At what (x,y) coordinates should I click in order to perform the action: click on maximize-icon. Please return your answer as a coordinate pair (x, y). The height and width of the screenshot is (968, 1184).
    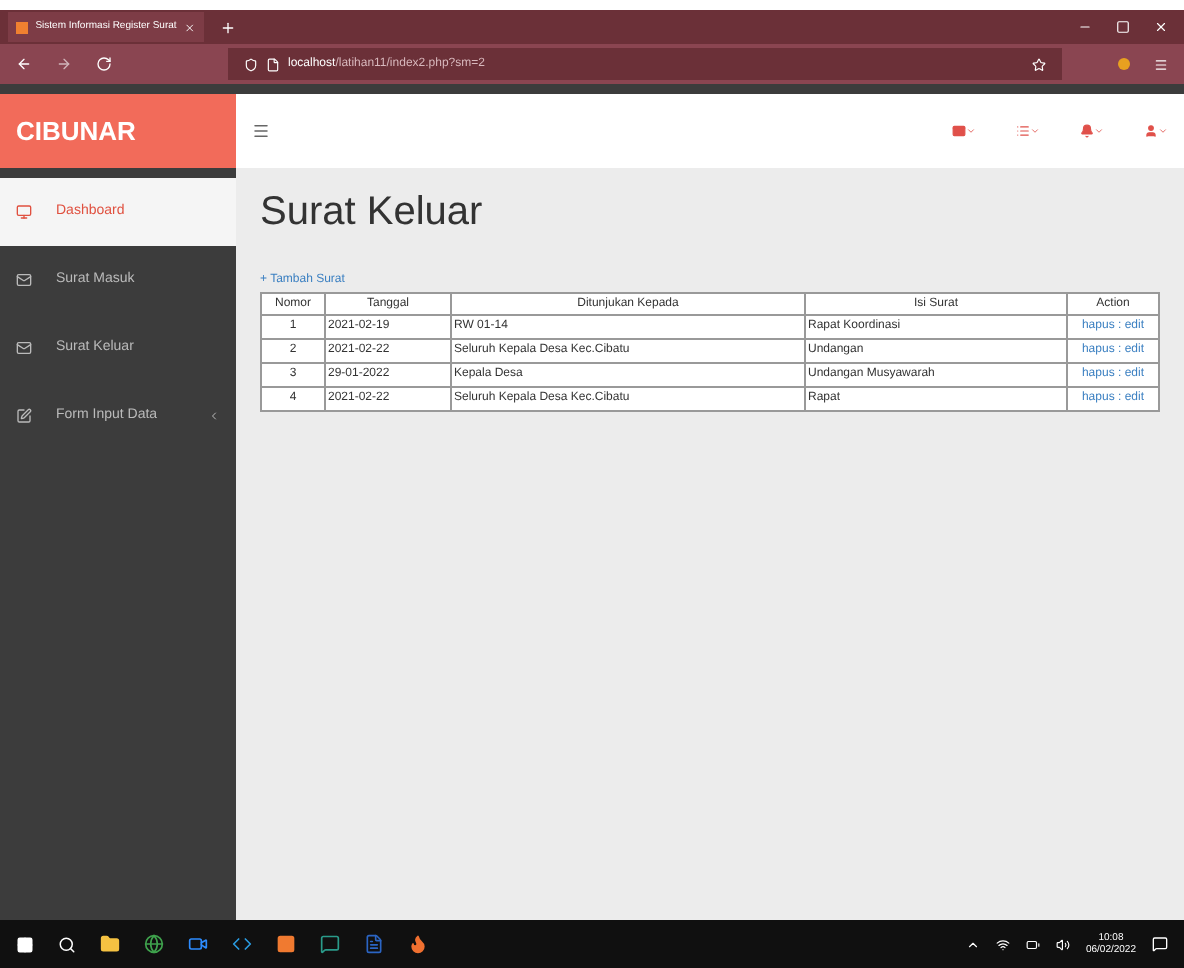
    Looking at the image, I should click on (1123, 27).